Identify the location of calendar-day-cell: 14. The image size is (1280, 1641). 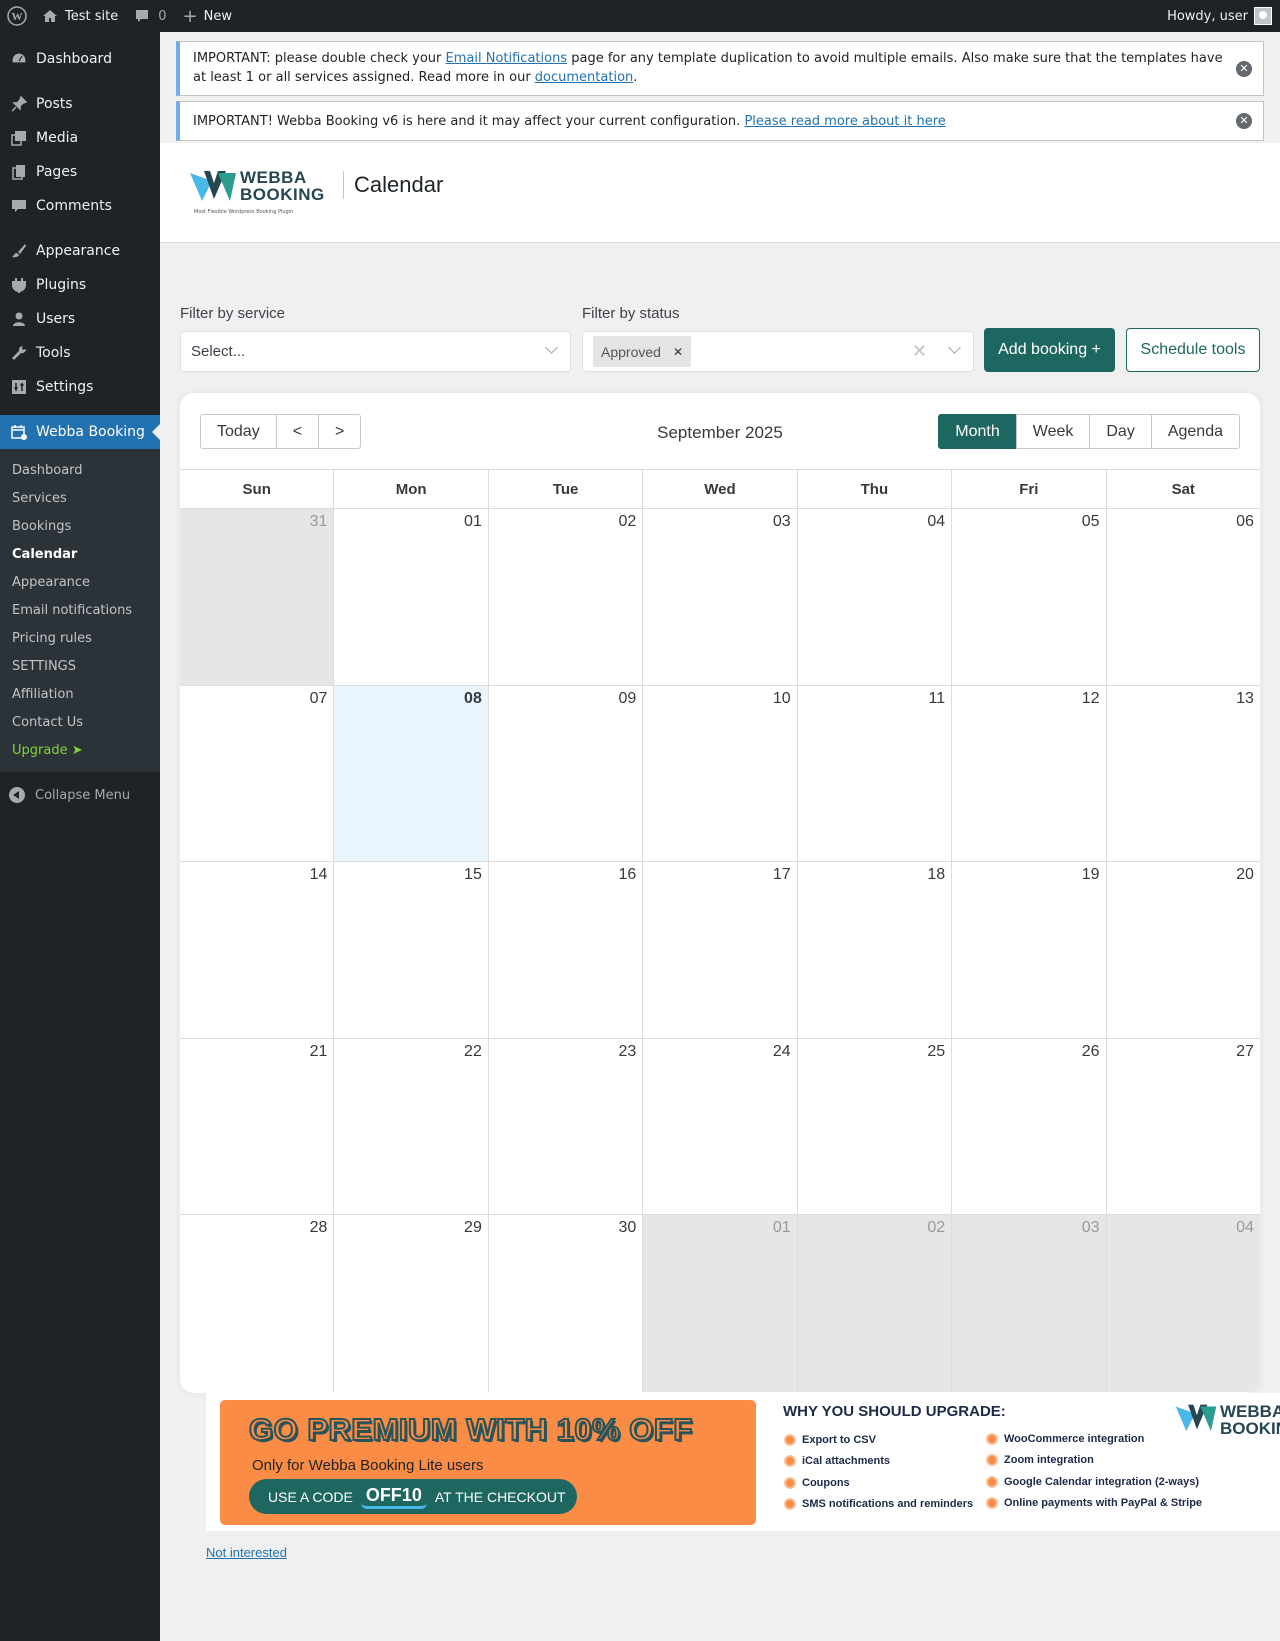
(256, 950).